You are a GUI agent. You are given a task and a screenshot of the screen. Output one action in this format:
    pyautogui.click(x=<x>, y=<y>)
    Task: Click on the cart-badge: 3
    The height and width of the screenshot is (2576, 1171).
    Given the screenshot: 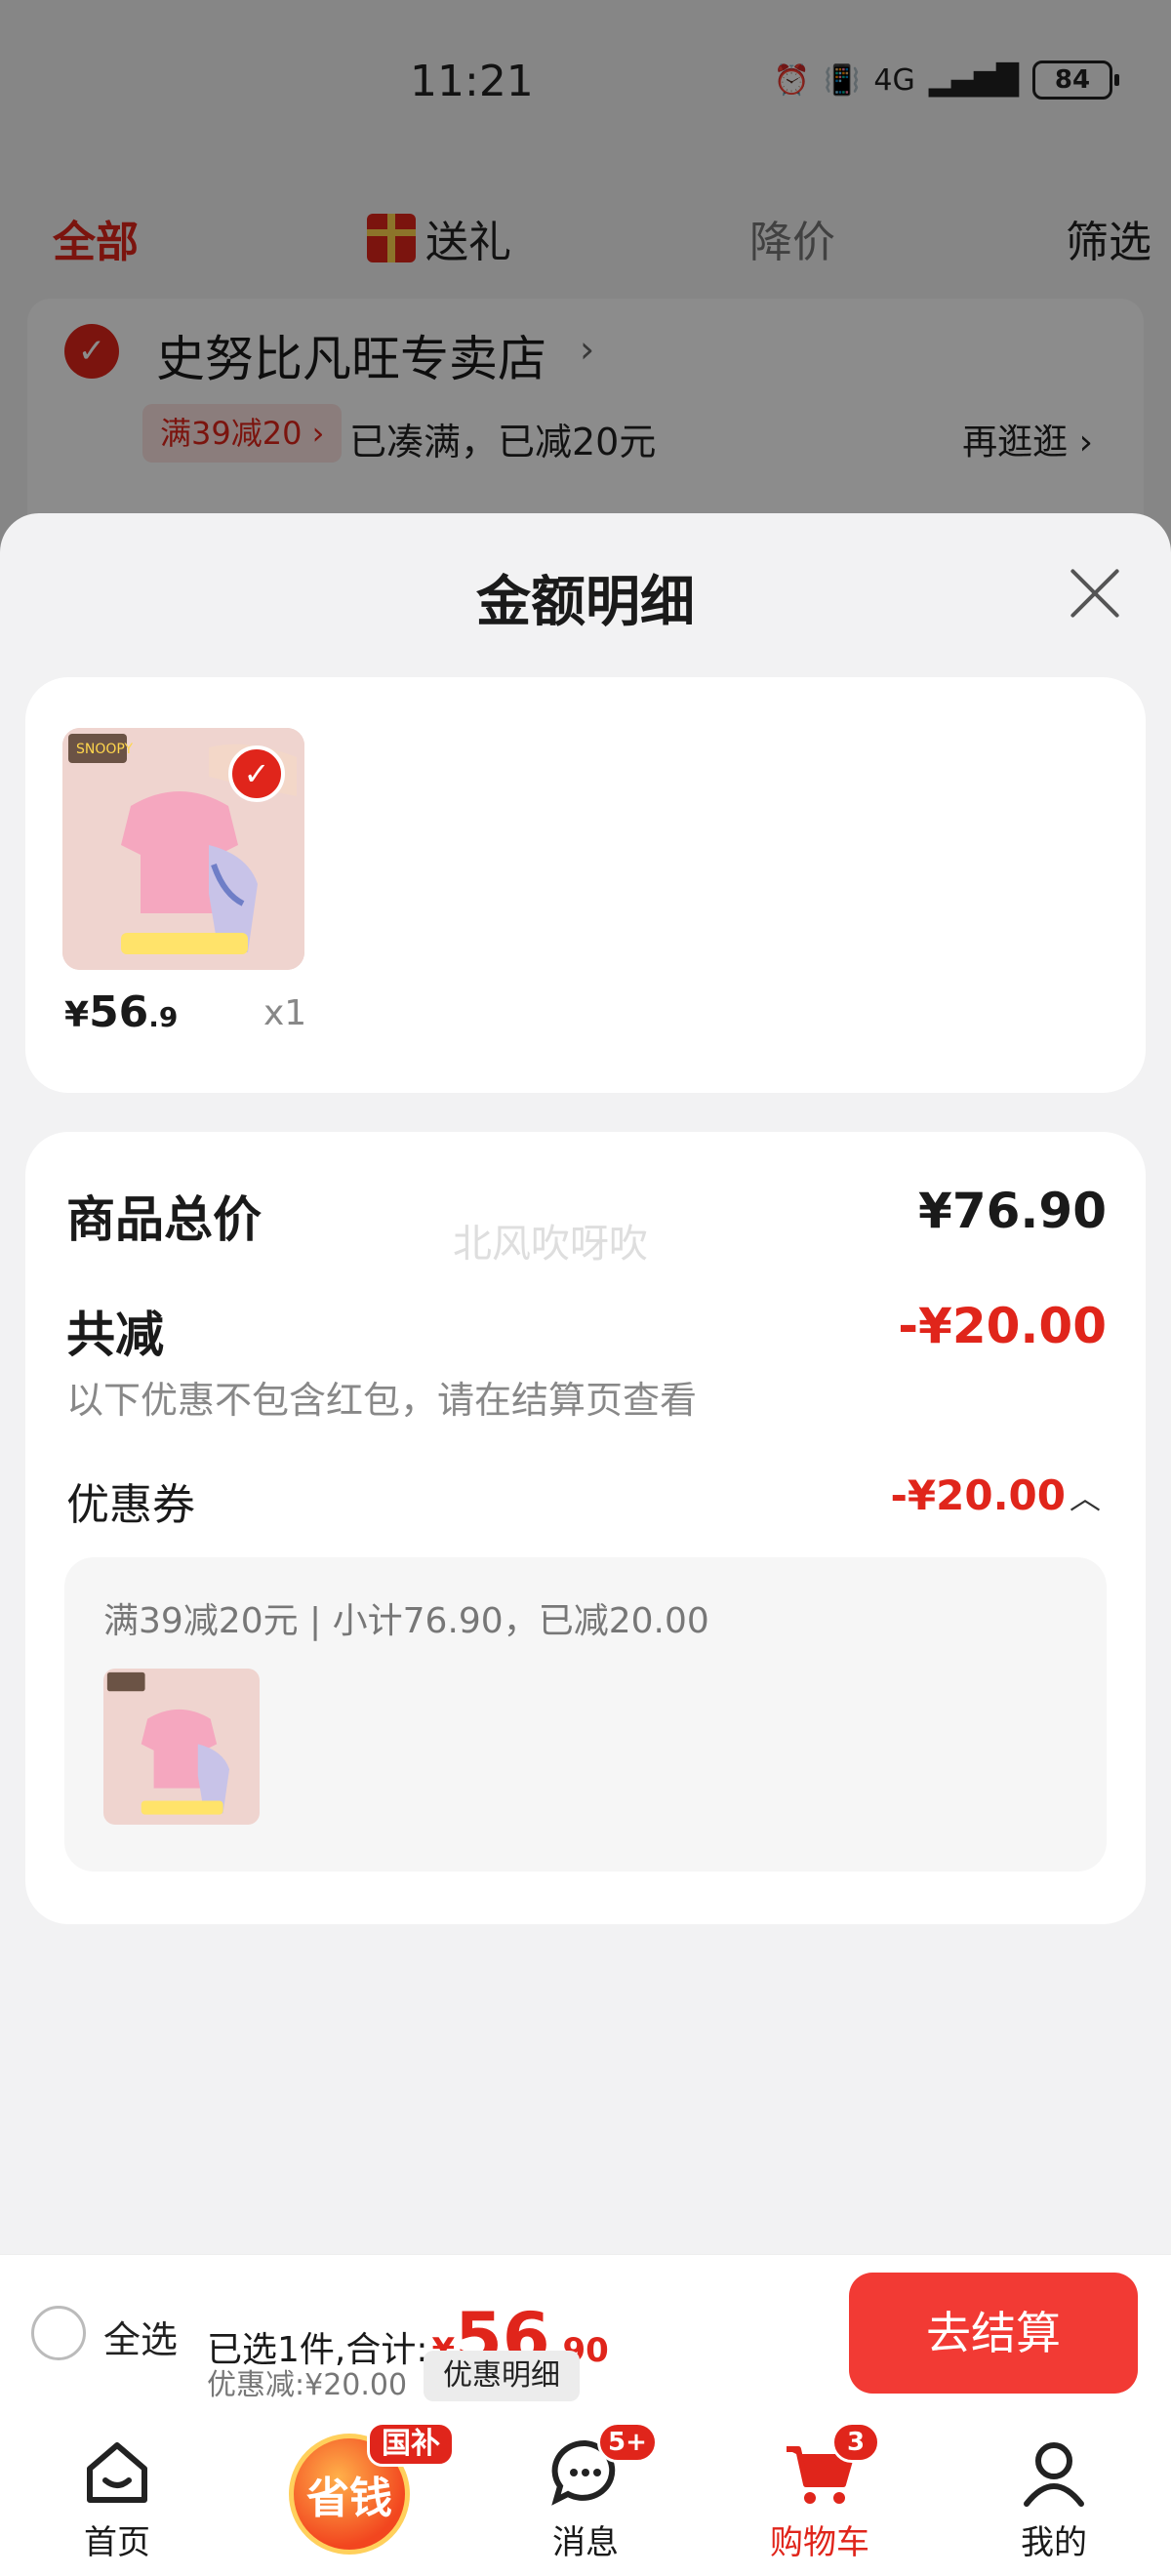 What is the action you would take?
    pyautogui.click(x=855, y=2442)
    